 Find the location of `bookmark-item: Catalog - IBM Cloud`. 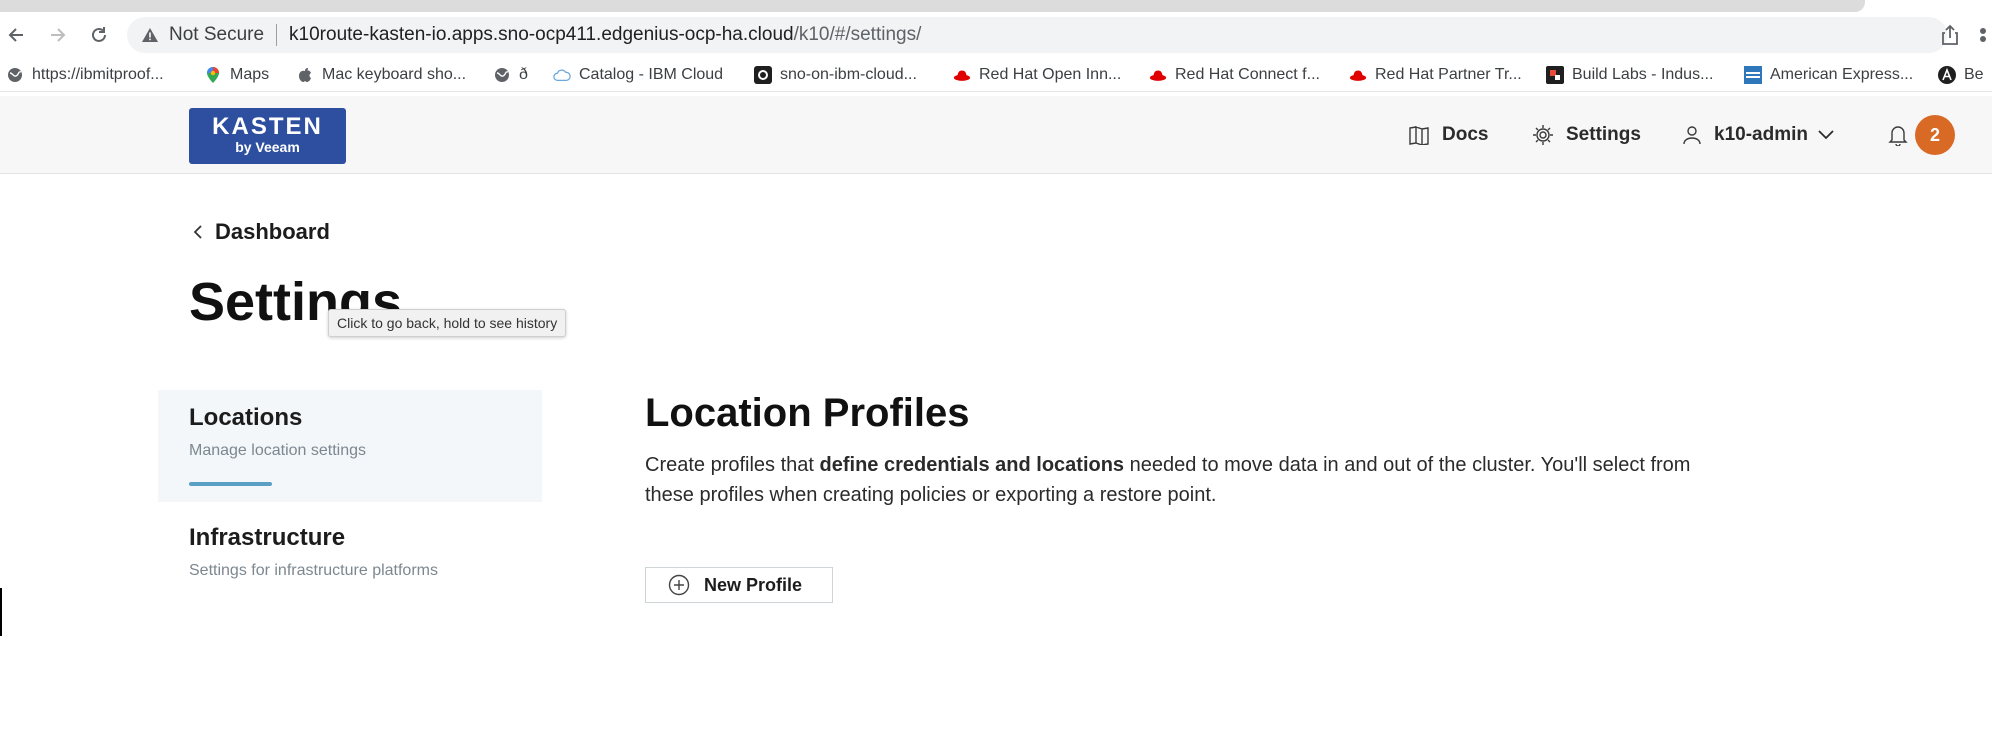

bookmark-item: Catalog - IBM Cloud is located at coordinates (638, 75).